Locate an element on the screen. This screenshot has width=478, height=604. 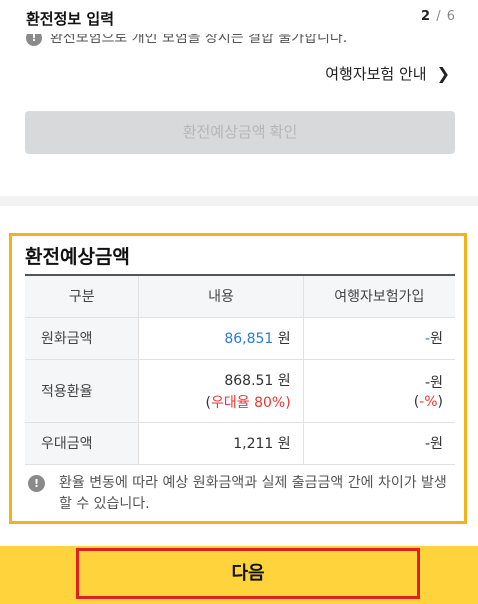
insurance-rate: (-%) is located at coordinates (373, 402).